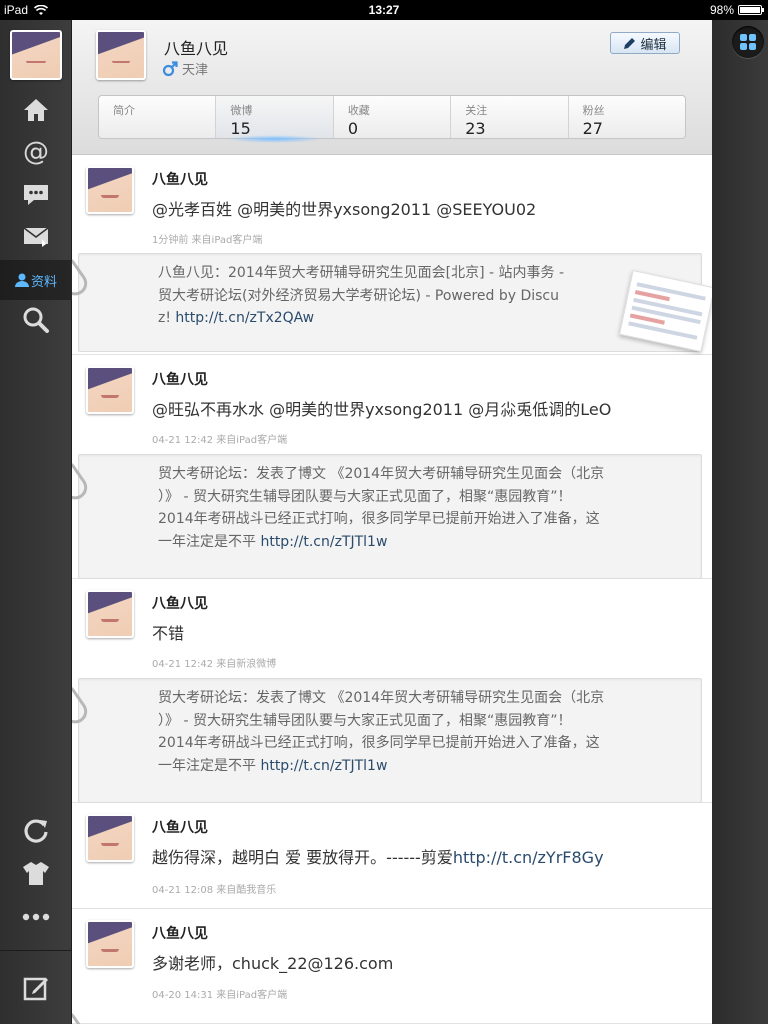 The image size is (768, 1024). Describe the element at coordinates (665, 311) in the screenshot. I see `link-thumbnail` at that location.